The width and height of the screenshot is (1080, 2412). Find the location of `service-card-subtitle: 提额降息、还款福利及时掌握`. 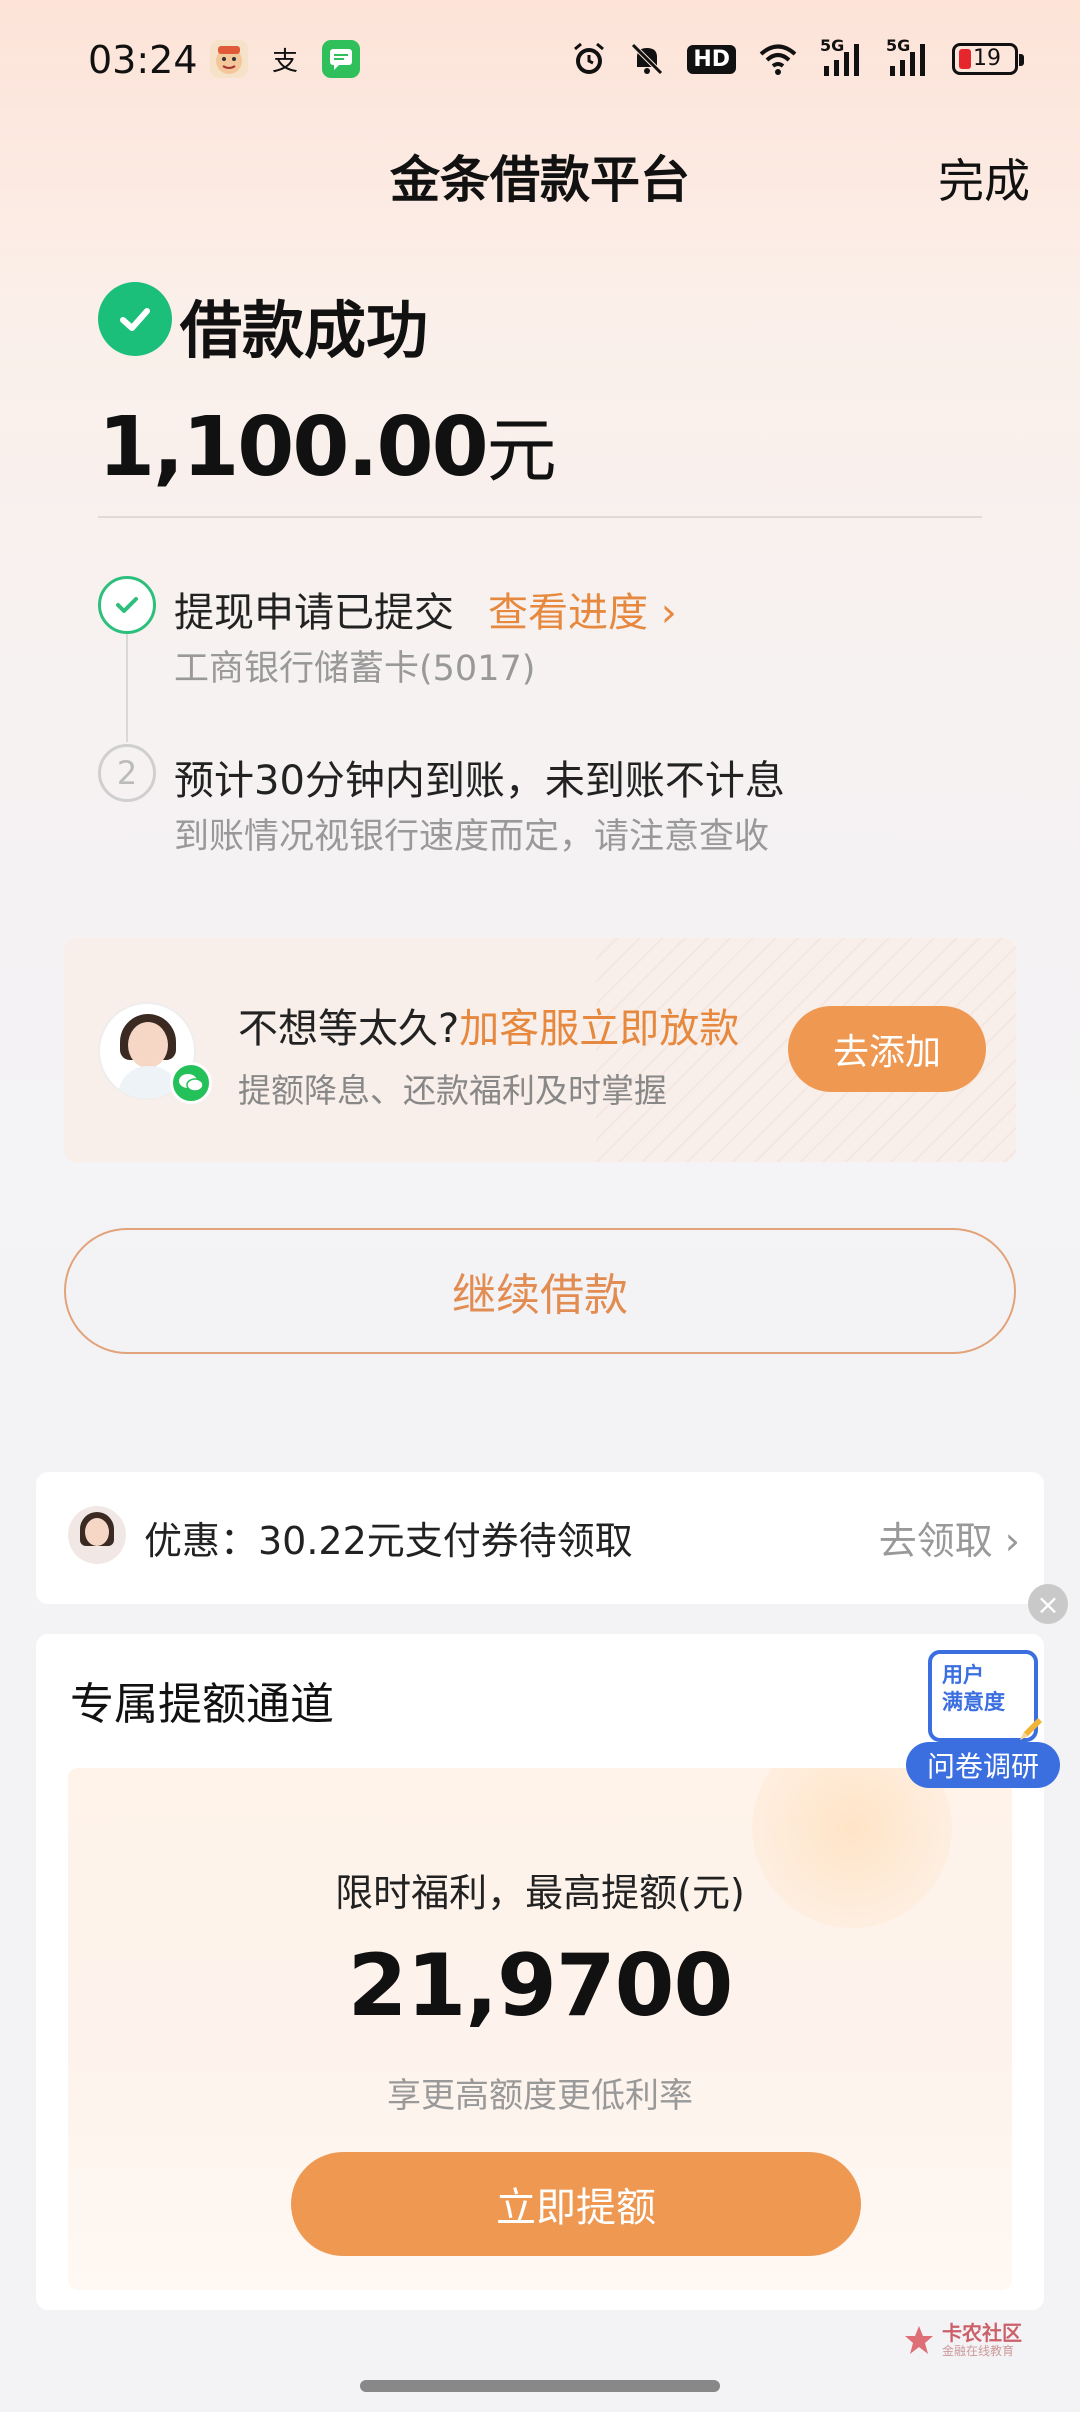

service-card-subtitle: 提额降息、还款福利及时掌握 is located at coordinates (452, 1090).